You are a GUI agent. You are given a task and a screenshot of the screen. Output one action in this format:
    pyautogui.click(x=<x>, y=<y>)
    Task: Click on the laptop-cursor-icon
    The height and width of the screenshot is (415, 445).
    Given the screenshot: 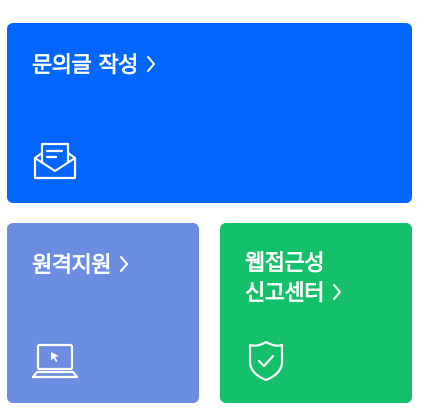 What is the action you would take?
    pyautogui.click(x=55, y=361)
    